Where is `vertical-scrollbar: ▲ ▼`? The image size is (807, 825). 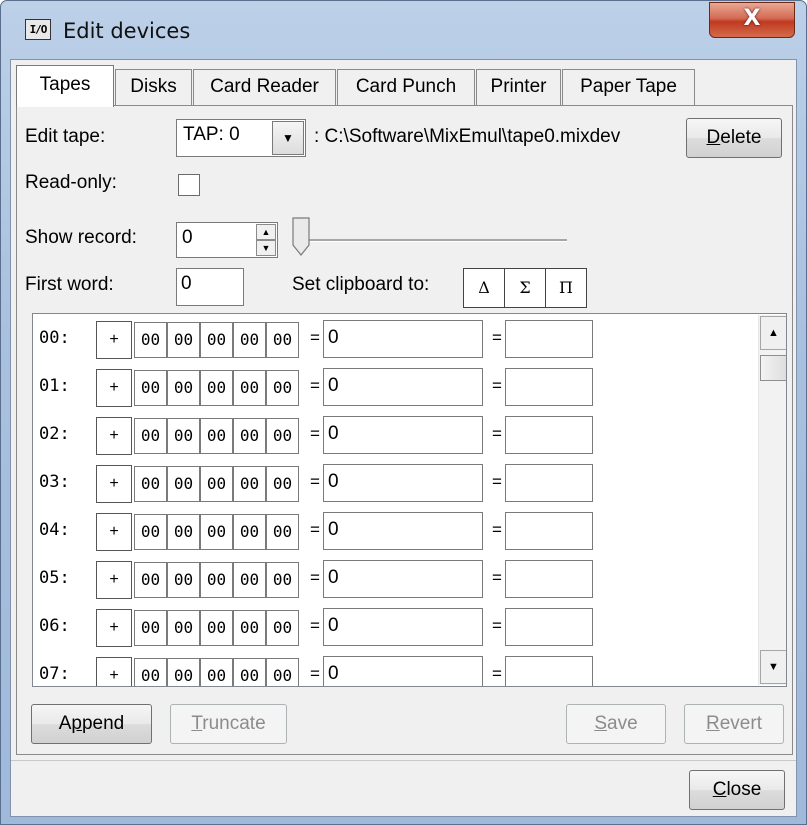 vertical-scrollbar: ▲ ▼ is located at coordinates (772, 500).